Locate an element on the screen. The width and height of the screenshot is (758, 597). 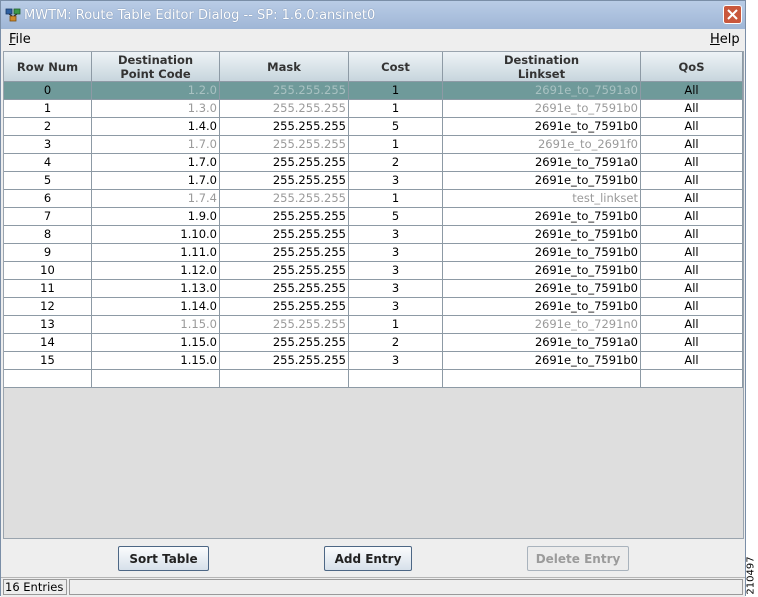
cell-destination-point-code: 1.11.0 is located at coordinates (156, 253).